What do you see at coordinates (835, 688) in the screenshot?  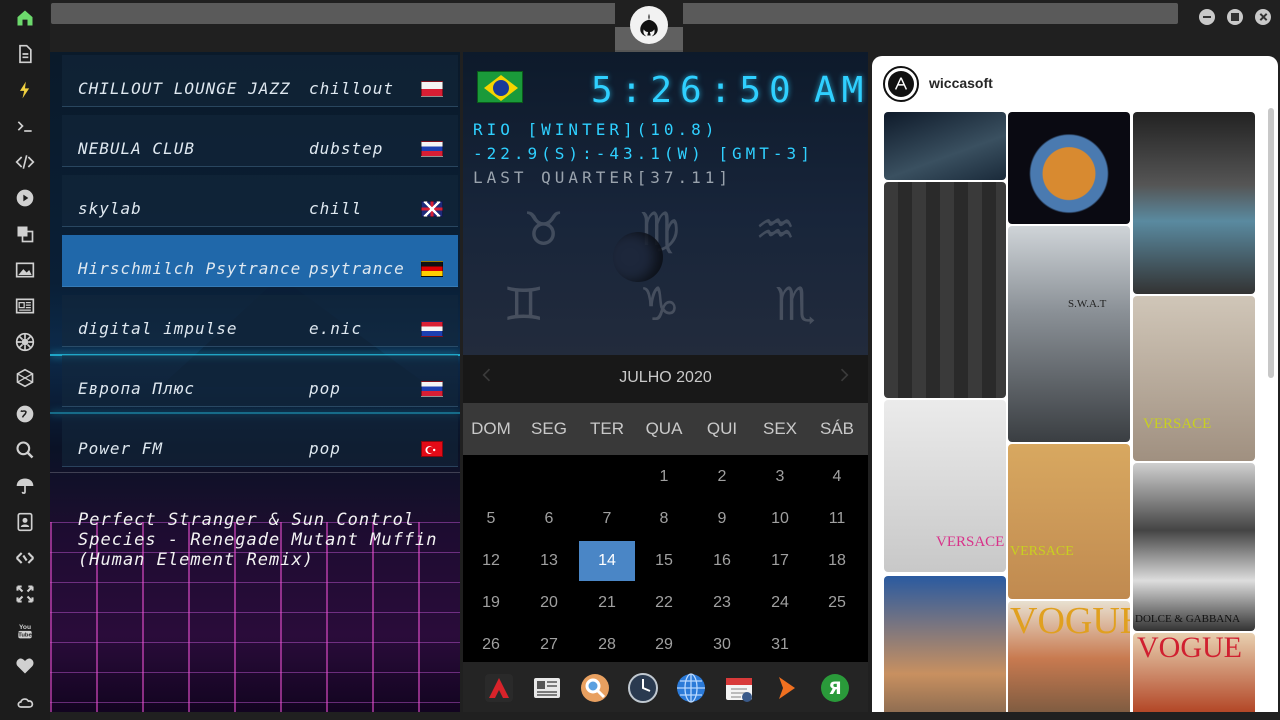 I see `yandex-icon: Я` at bounding box center [835, 688].